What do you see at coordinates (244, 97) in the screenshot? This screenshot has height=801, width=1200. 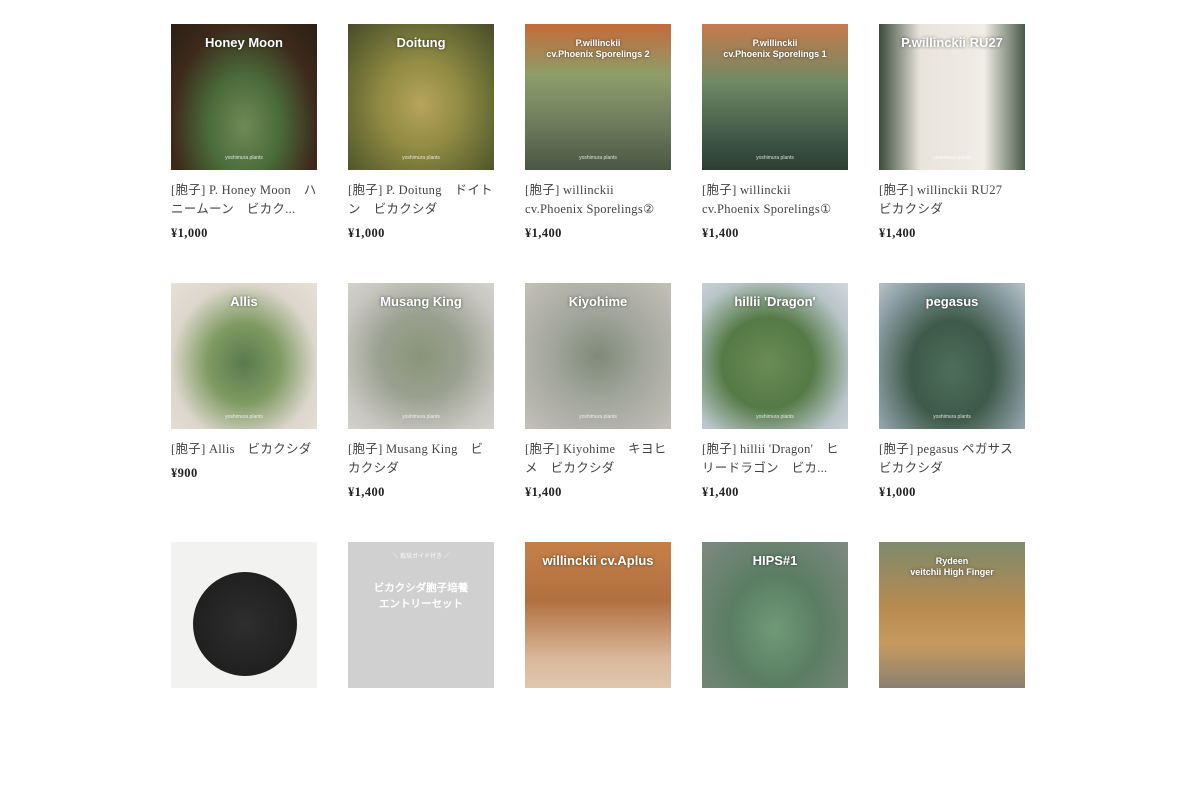 I see `product-image: Honey Moon yoshimura plants` at bounding box center [244, 97].